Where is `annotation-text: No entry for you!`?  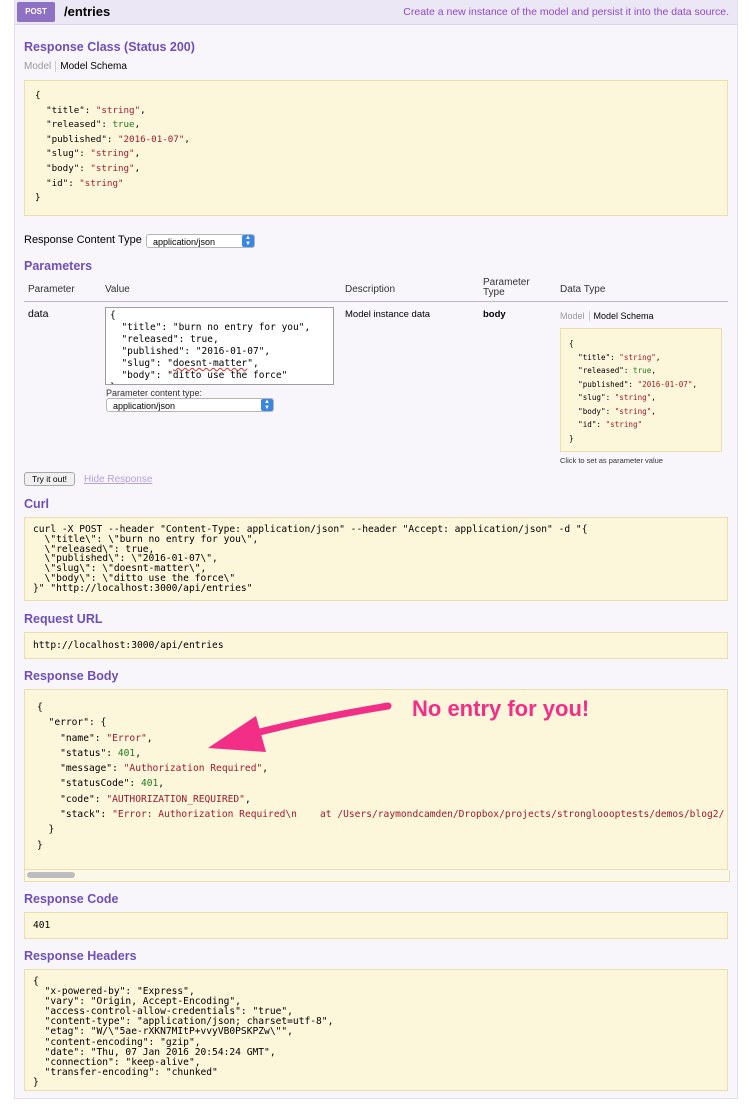
annotation-text: No entry for you! is located at coordinates (501, 708).